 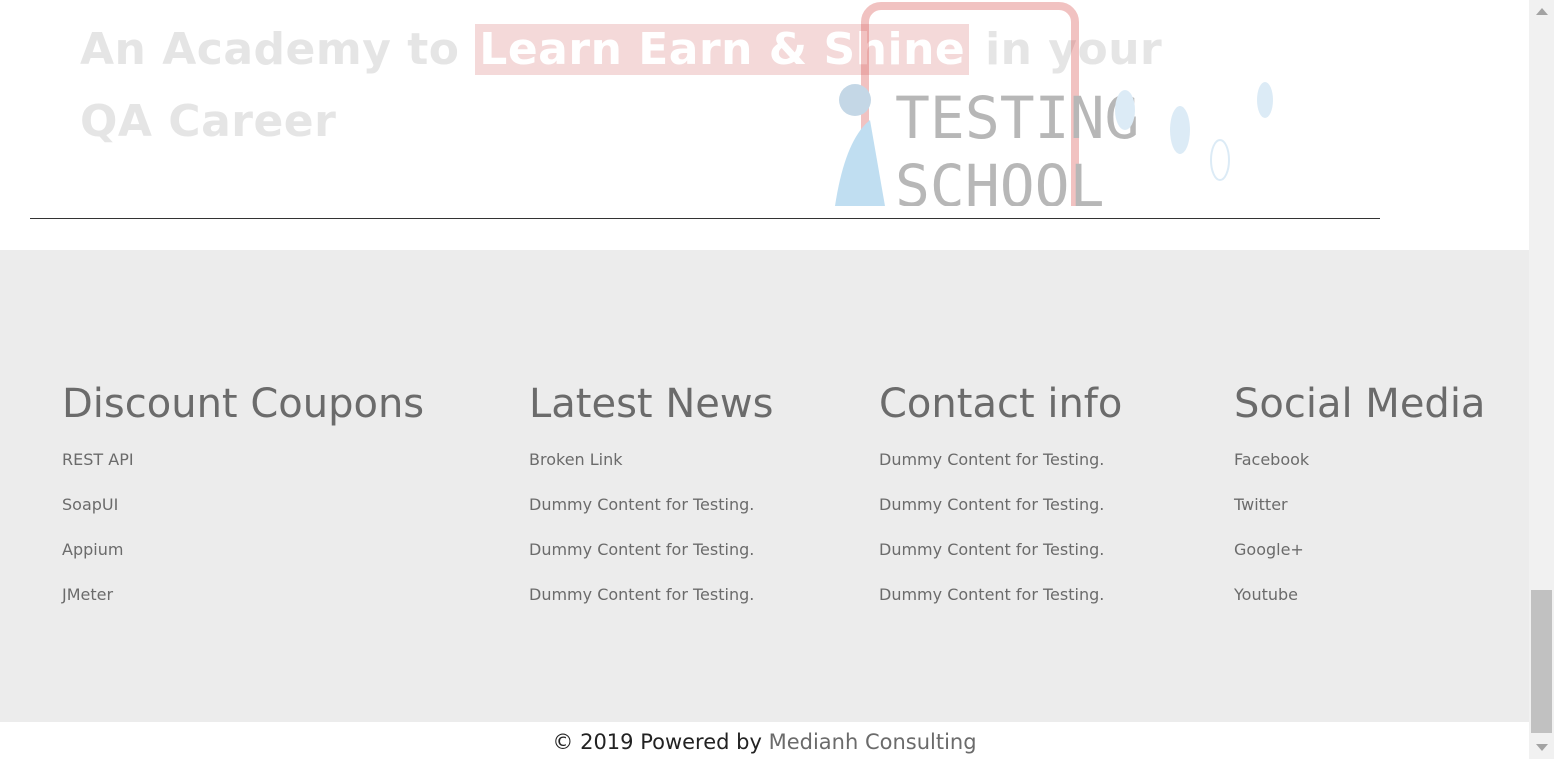 What do you see at coordinates (1541, 661) in the screenshot?
I see `scrollbar-thumb` at bounding box center [1541, 661].